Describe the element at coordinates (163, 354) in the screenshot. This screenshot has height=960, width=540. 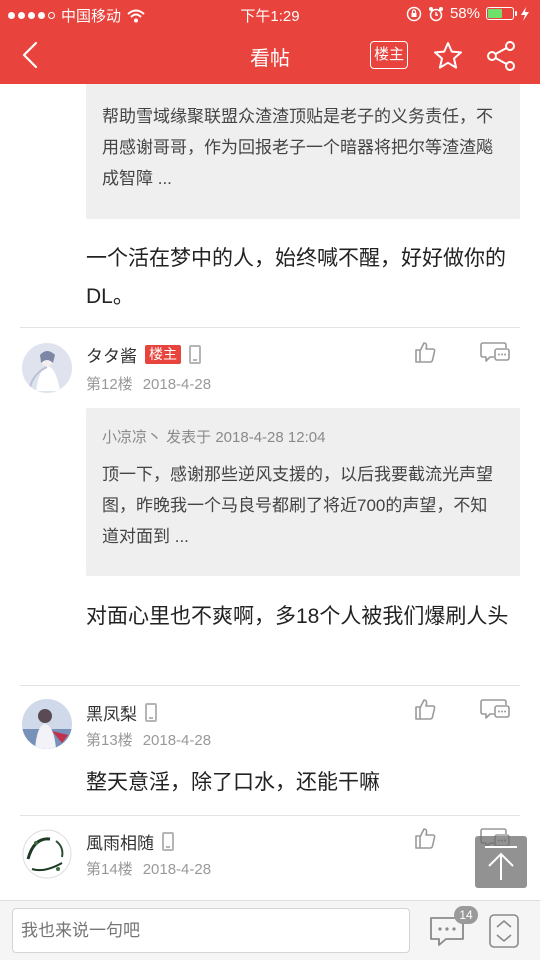
I see `owner-badge: 楼主` at that location.